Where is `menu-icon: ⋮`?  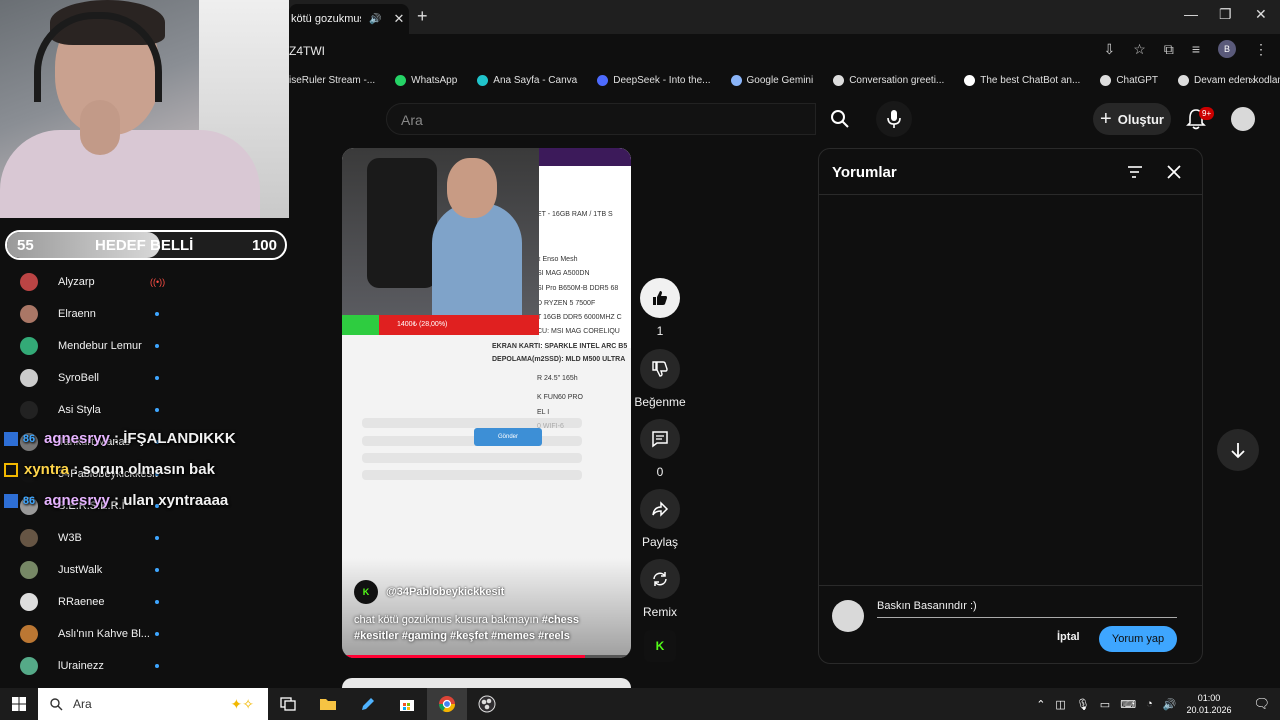 menu-icon: ⋮ is located at coordinates (1261, 49).